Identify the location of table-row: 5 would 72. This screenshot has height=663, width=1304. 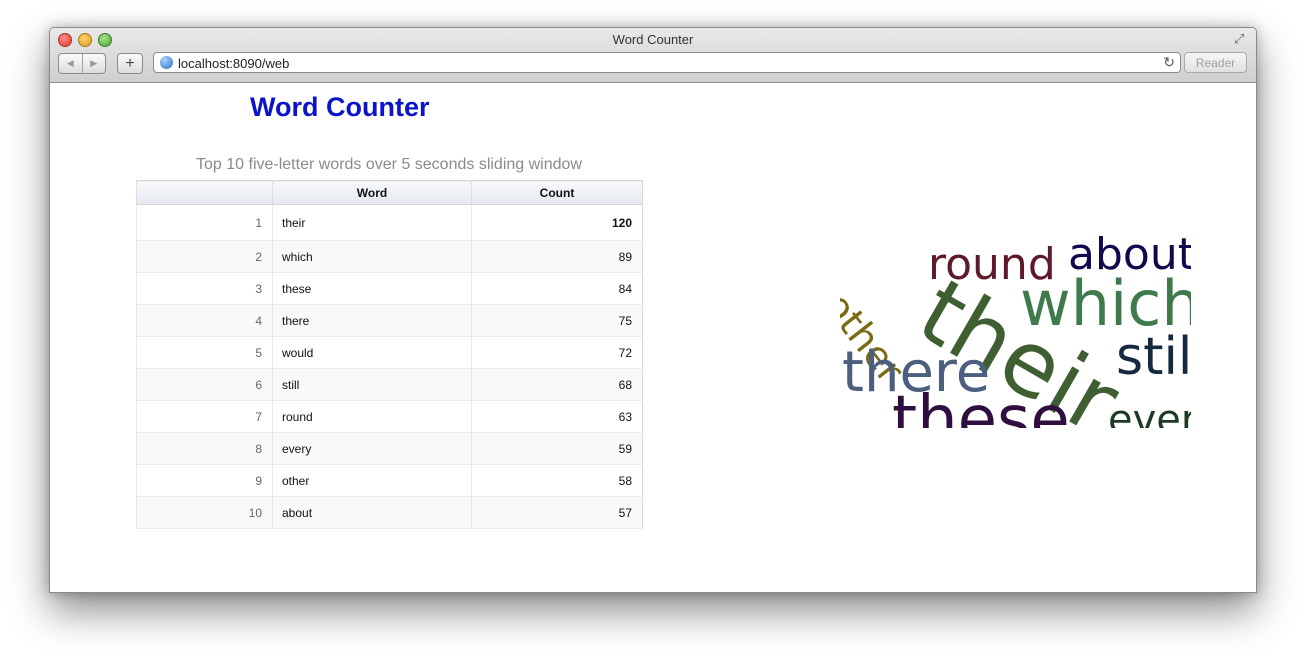
(389, 352).